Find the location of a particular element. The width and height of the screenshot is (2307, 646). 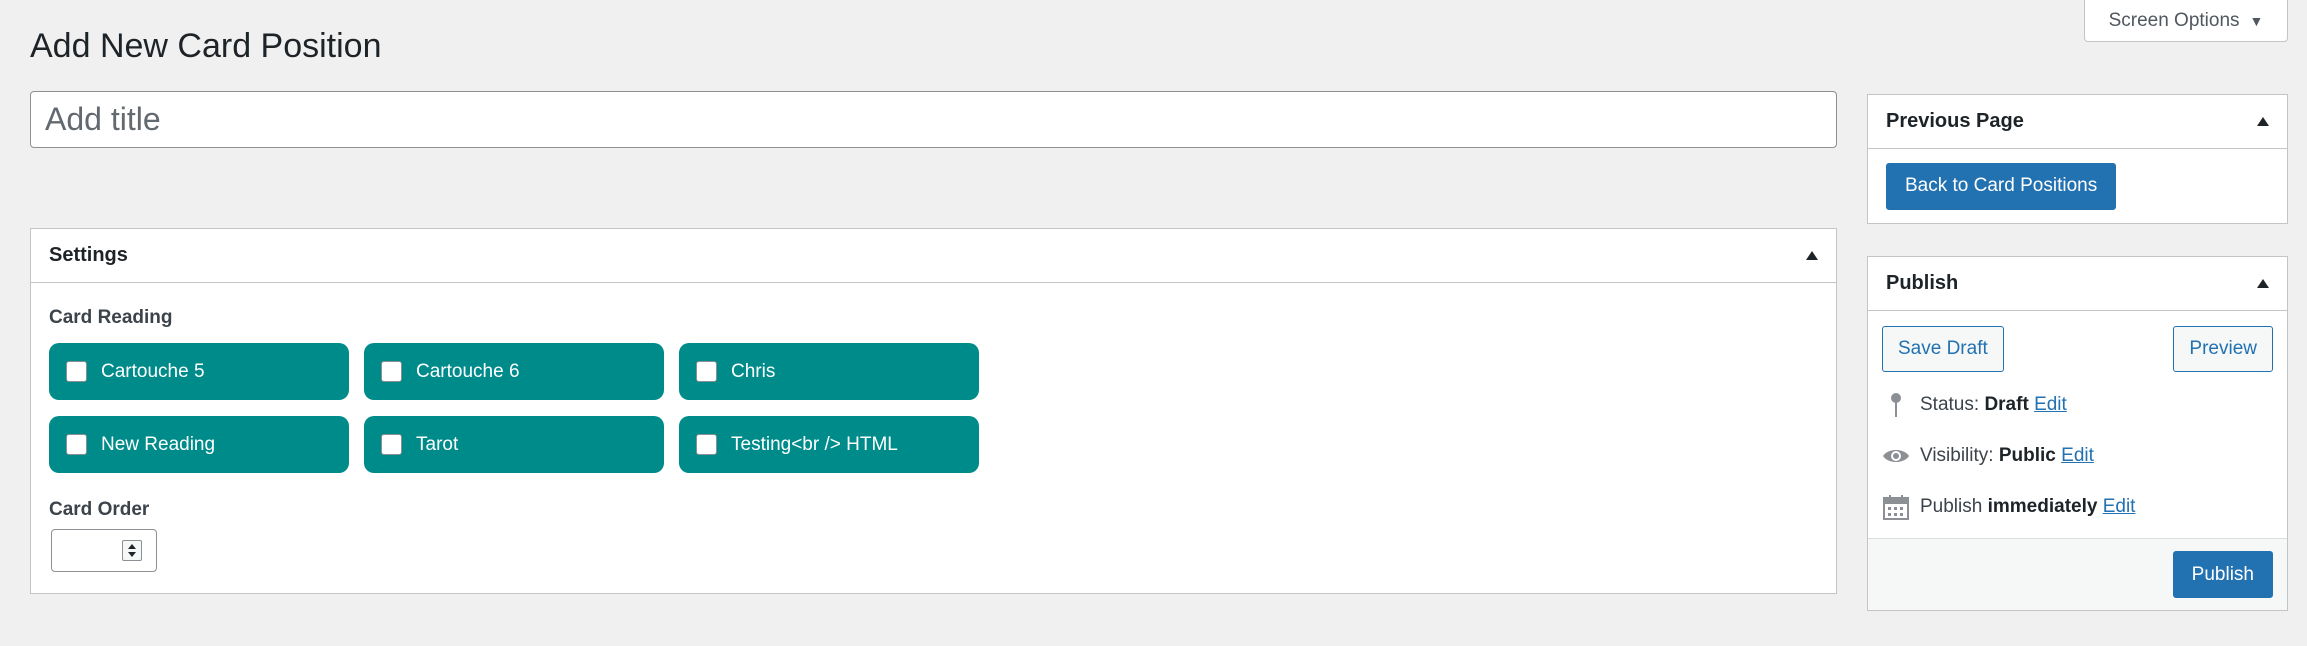

edit-status-link: Edit is located at coordinates (2050, 404).